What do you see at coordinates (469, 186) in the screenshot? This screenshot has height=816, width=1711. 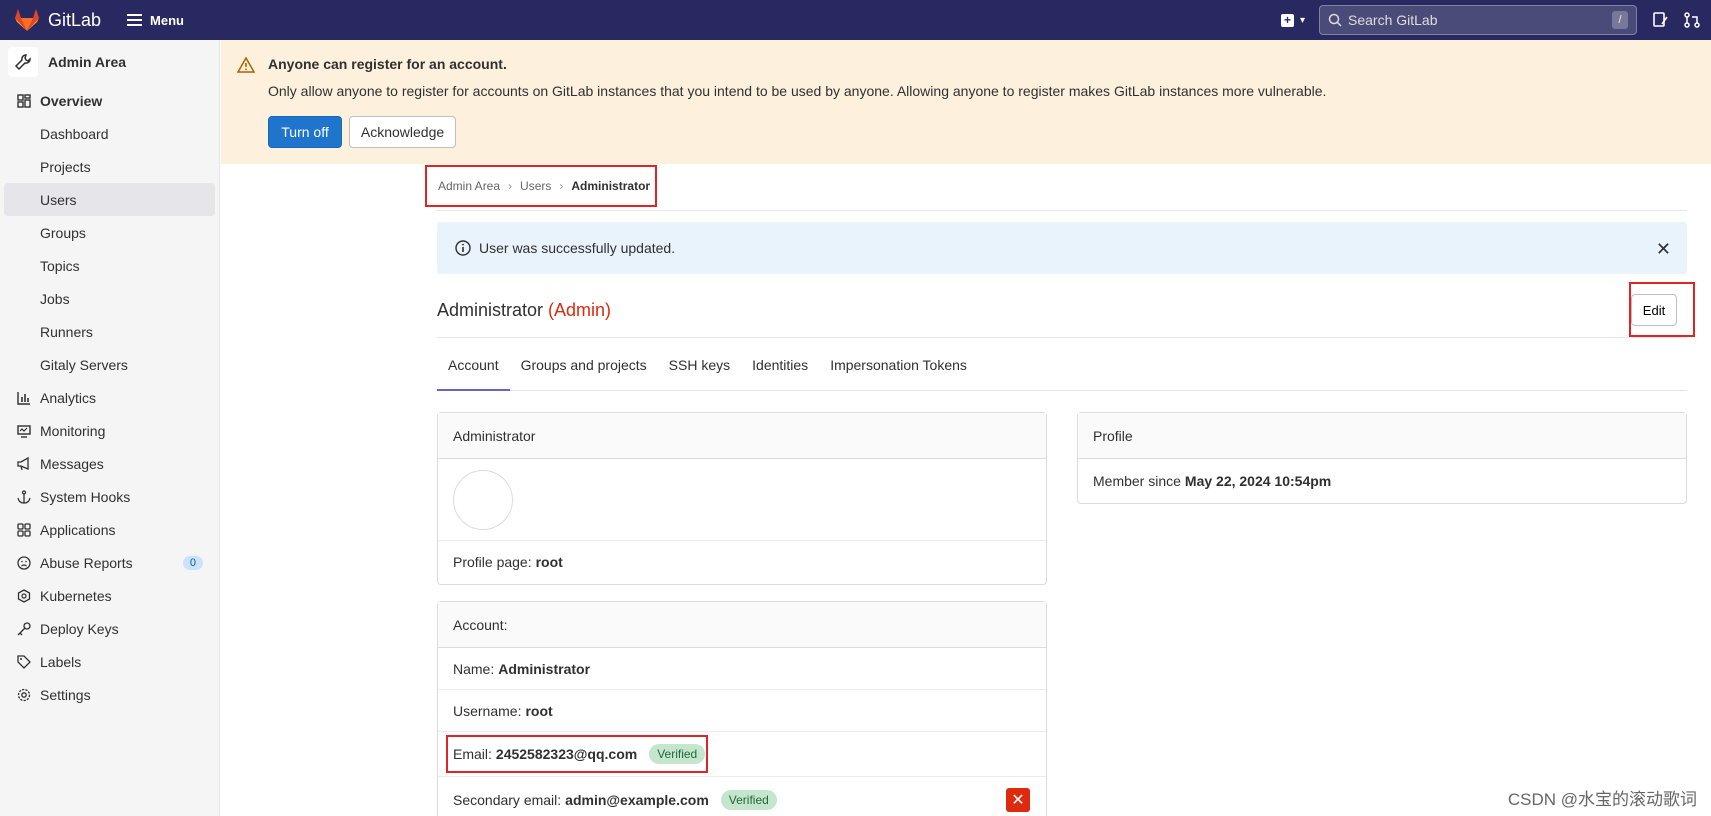 I see `breadcrumb-admin-area: Admin Area` at bounding box center [469, 186].